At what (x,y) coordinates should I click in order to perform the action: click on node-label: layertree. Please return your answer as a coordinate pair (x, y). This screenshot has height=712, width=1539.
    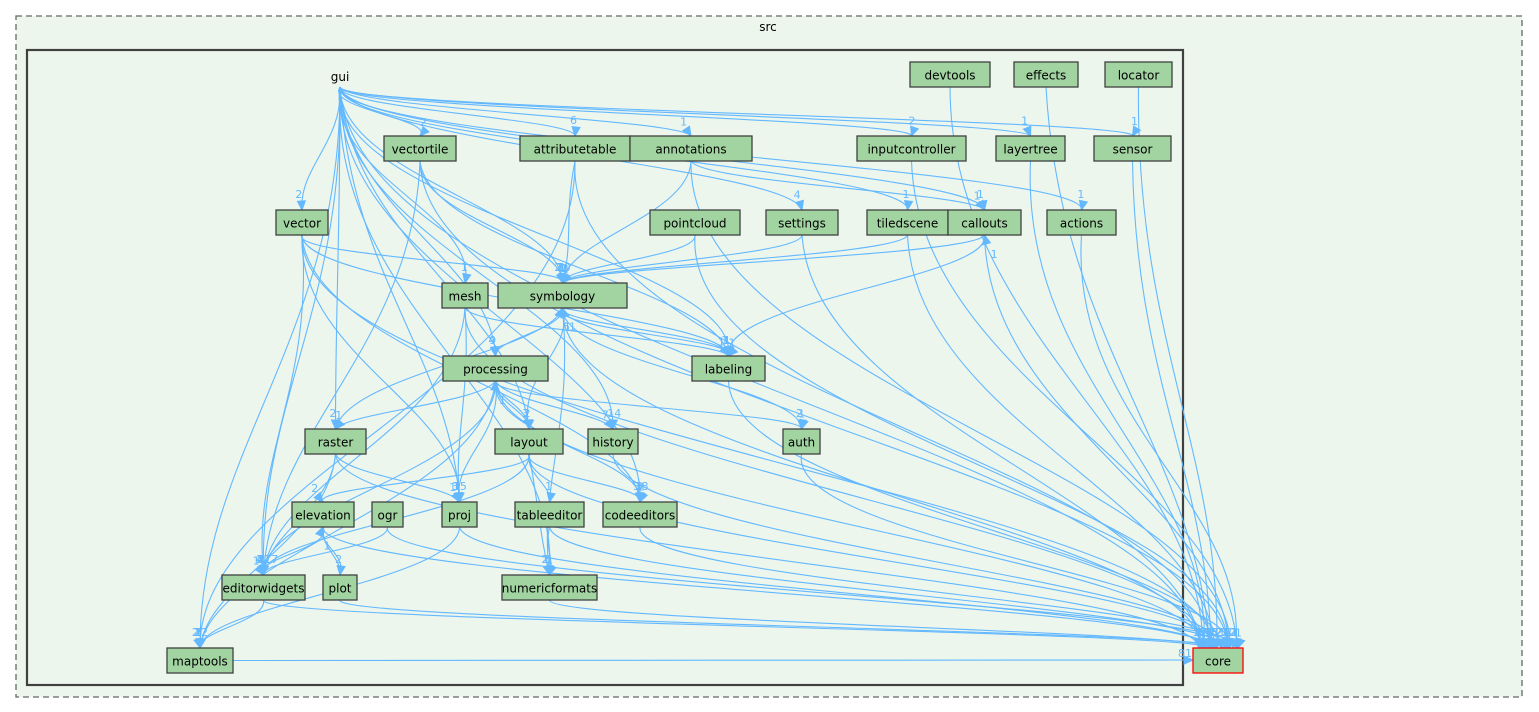
    Looking at the image, I should click on (1030, 150).